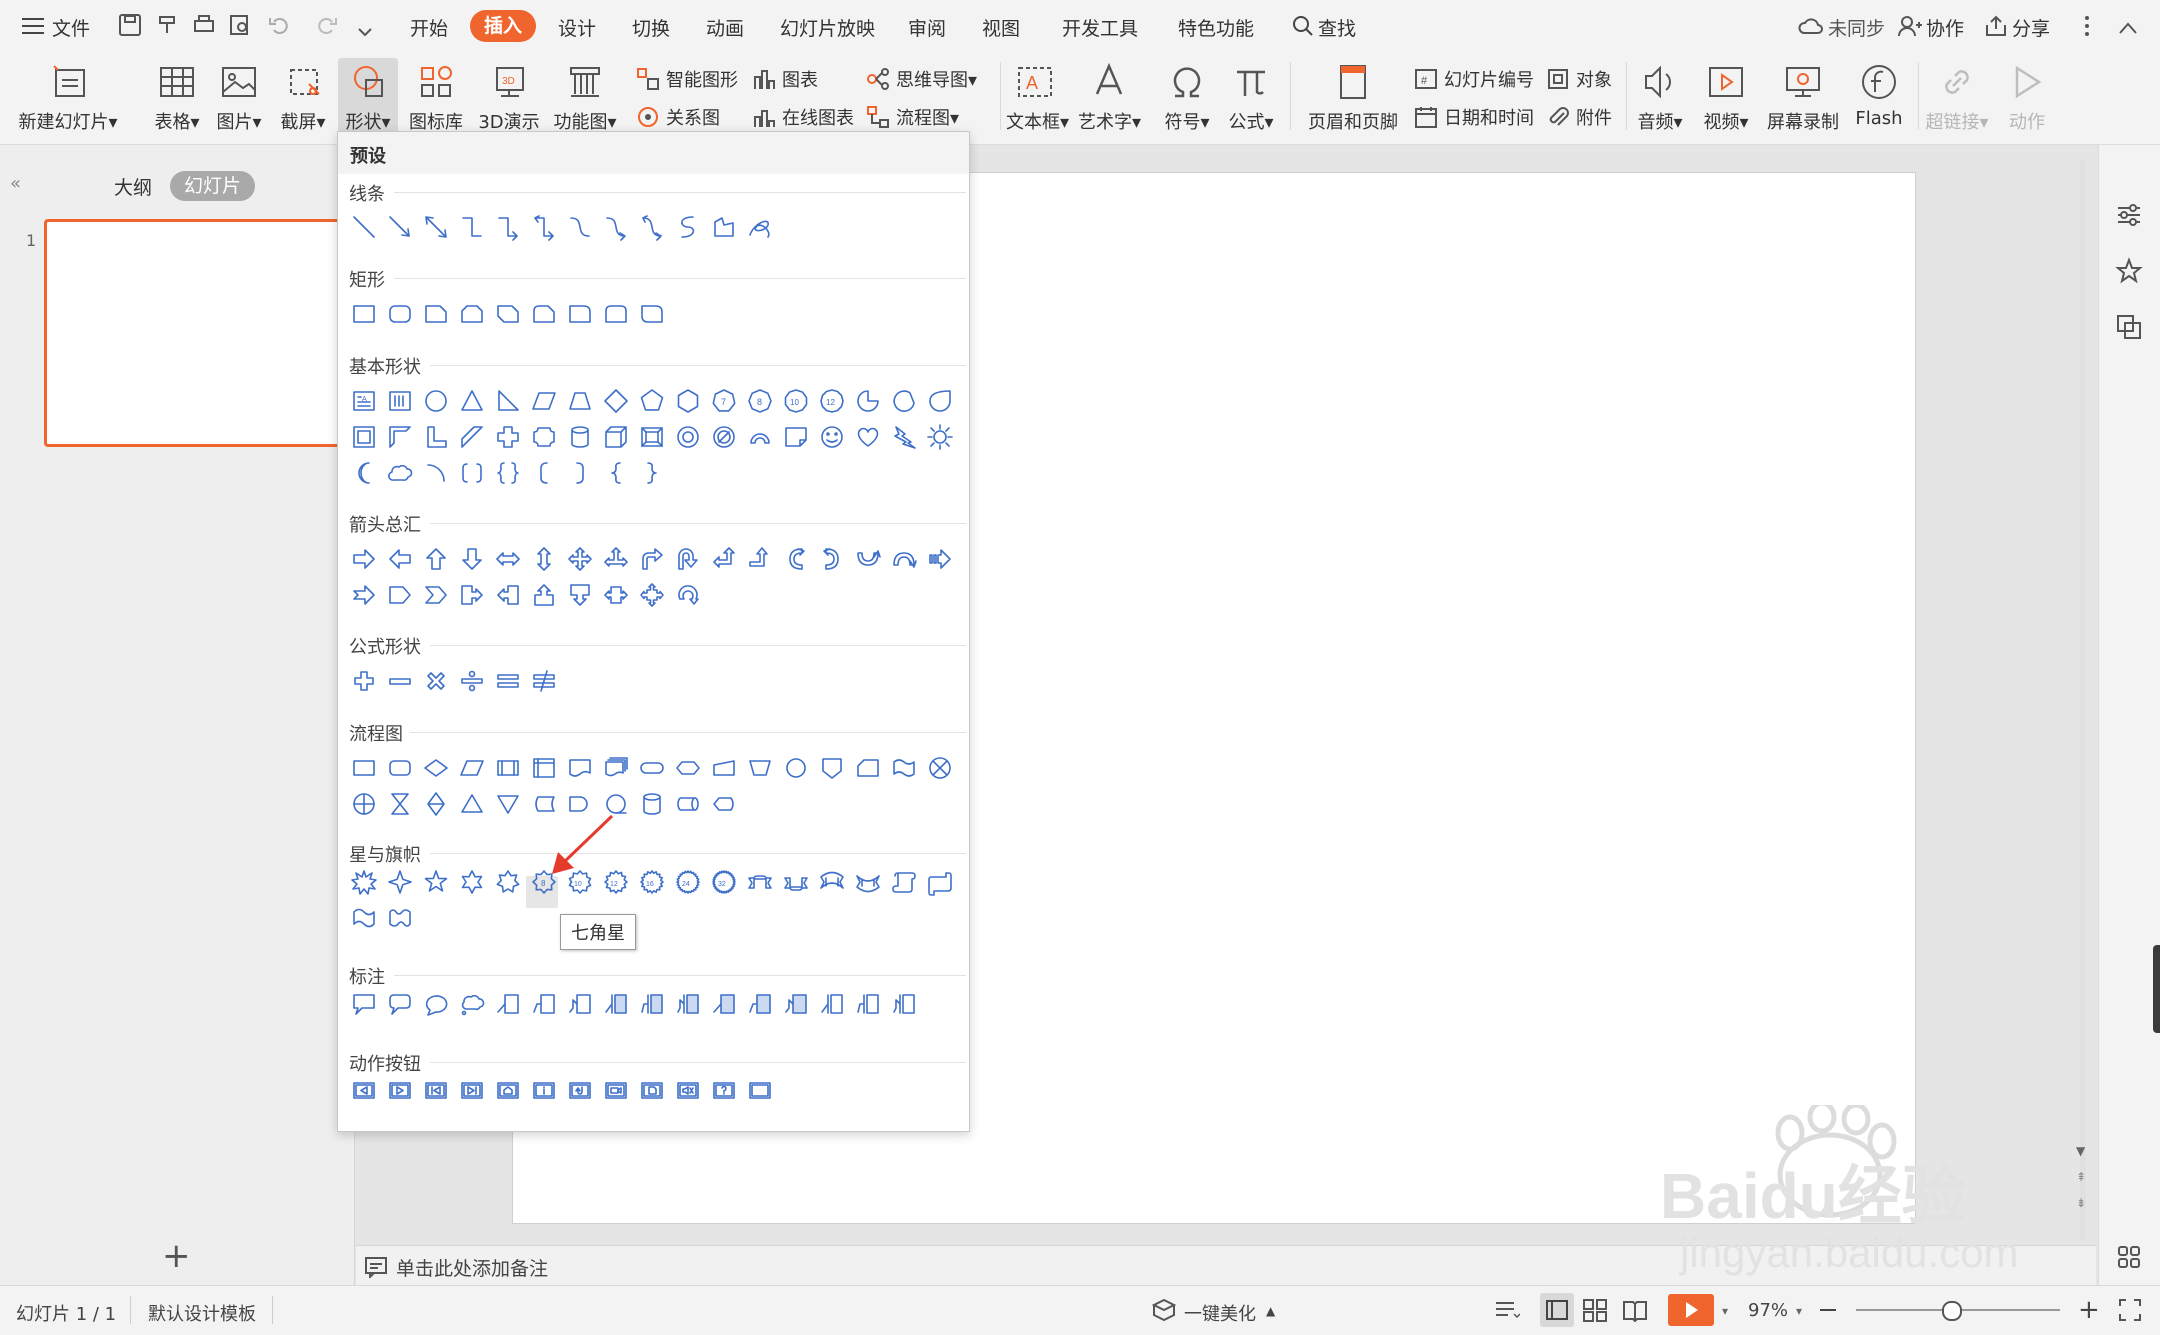 The width and height of the screenshot is (2160, 1335). Describe the element at coordinates (400, 681) in the screenshot. I see `shape-minus-icon` at that location.